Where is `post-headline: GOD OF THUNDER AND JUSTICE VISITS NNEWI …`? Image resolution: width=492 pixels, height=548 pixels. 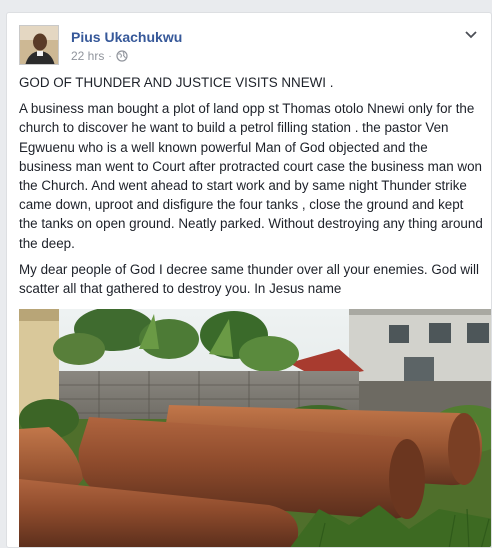
post-headline: GOD OF THUNDER AND JUSTICE VISITS NNEWI … is located at coordinates (176, 82).